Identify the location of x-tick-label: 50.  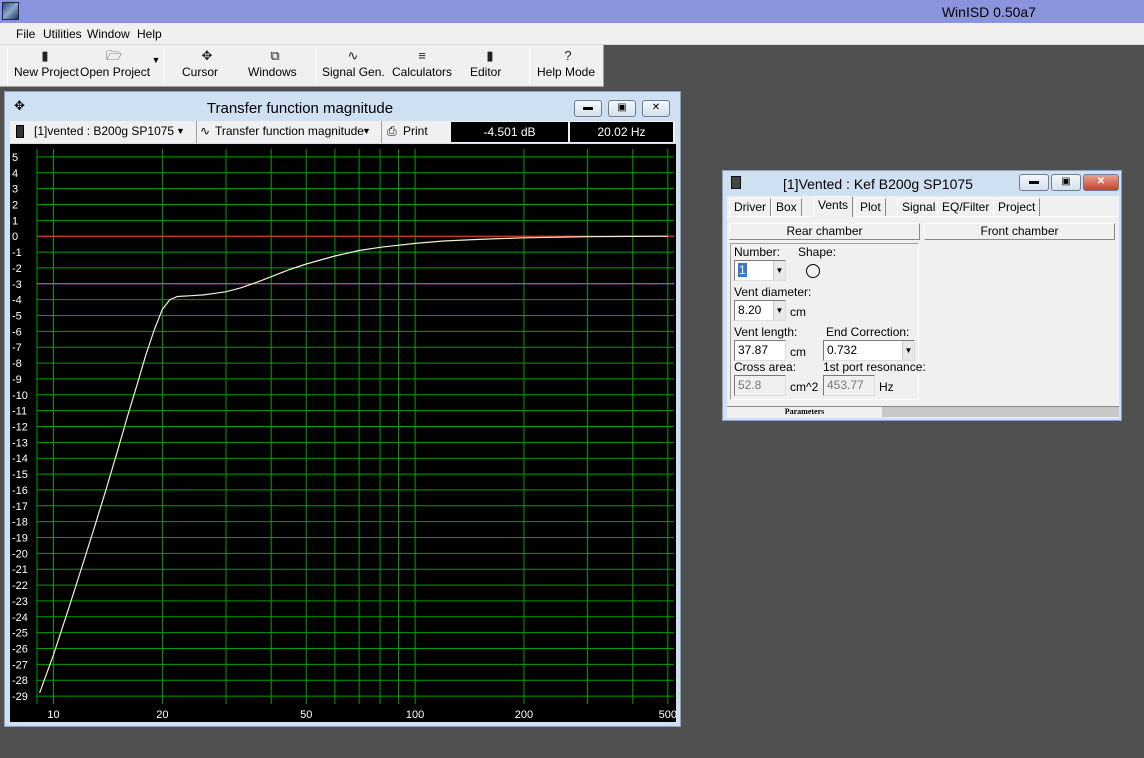
(306, 715).